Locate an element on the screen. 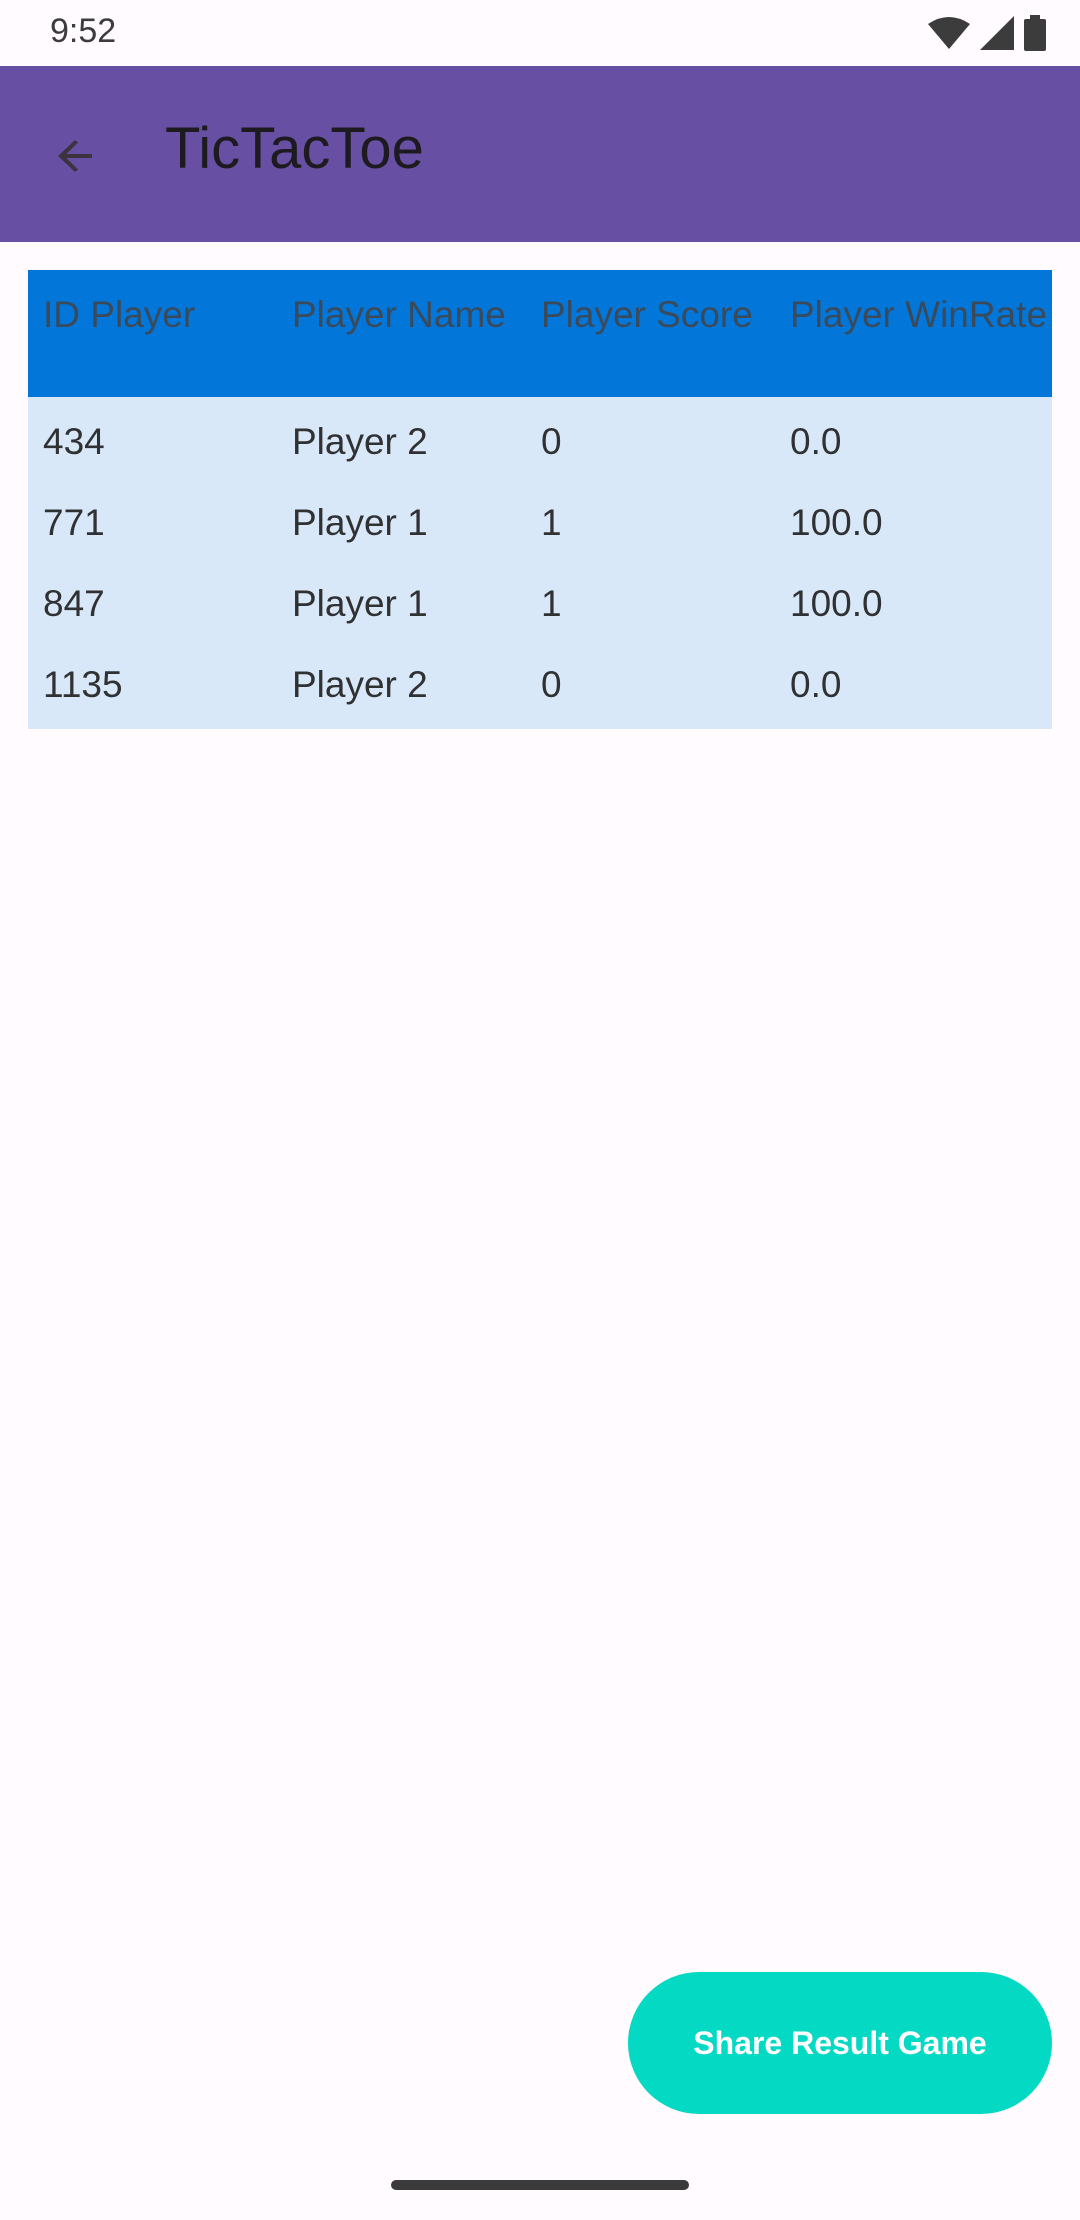  table-row: 1135 Player 2 0 0.0 is located at coordinates (540, 684).